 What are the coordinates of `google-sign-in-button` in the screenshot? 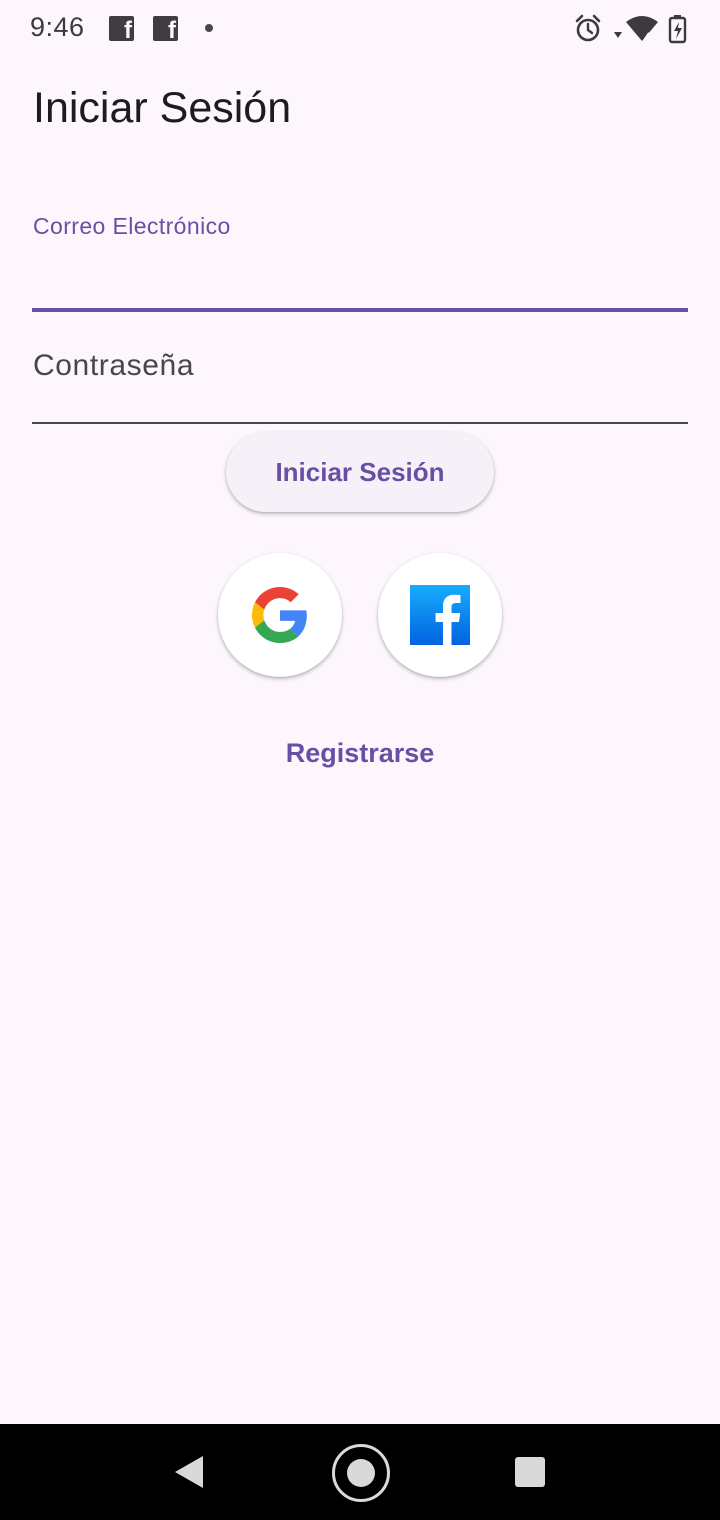 It's located at (280, 615).